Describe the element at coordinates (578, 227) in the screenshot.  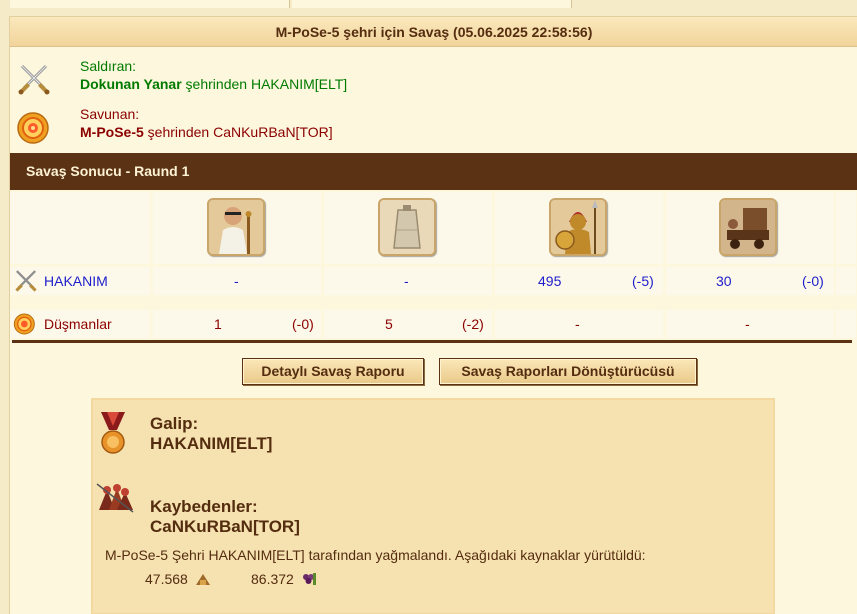
I see `hoplite-unit-icon` at that location.